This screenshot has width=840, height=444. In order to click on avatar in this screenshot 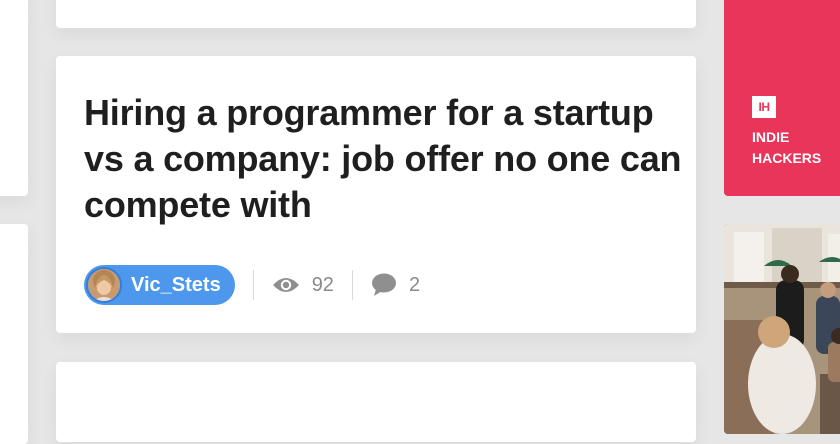, I will do `click(104, 285)`.